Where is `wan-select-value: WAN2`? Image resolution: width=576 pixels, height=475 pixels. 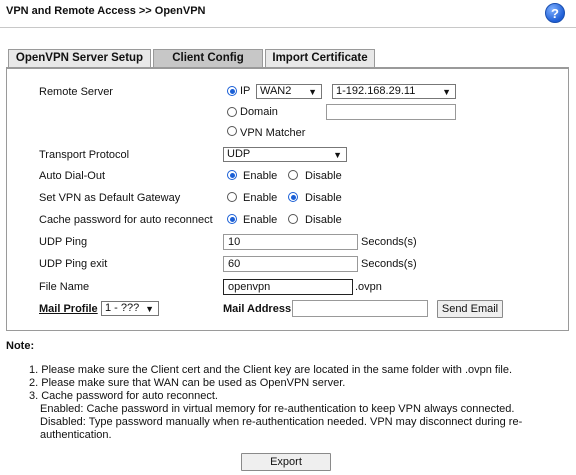
wan-select-value: WAN2 is located at coordinates (276, 91).